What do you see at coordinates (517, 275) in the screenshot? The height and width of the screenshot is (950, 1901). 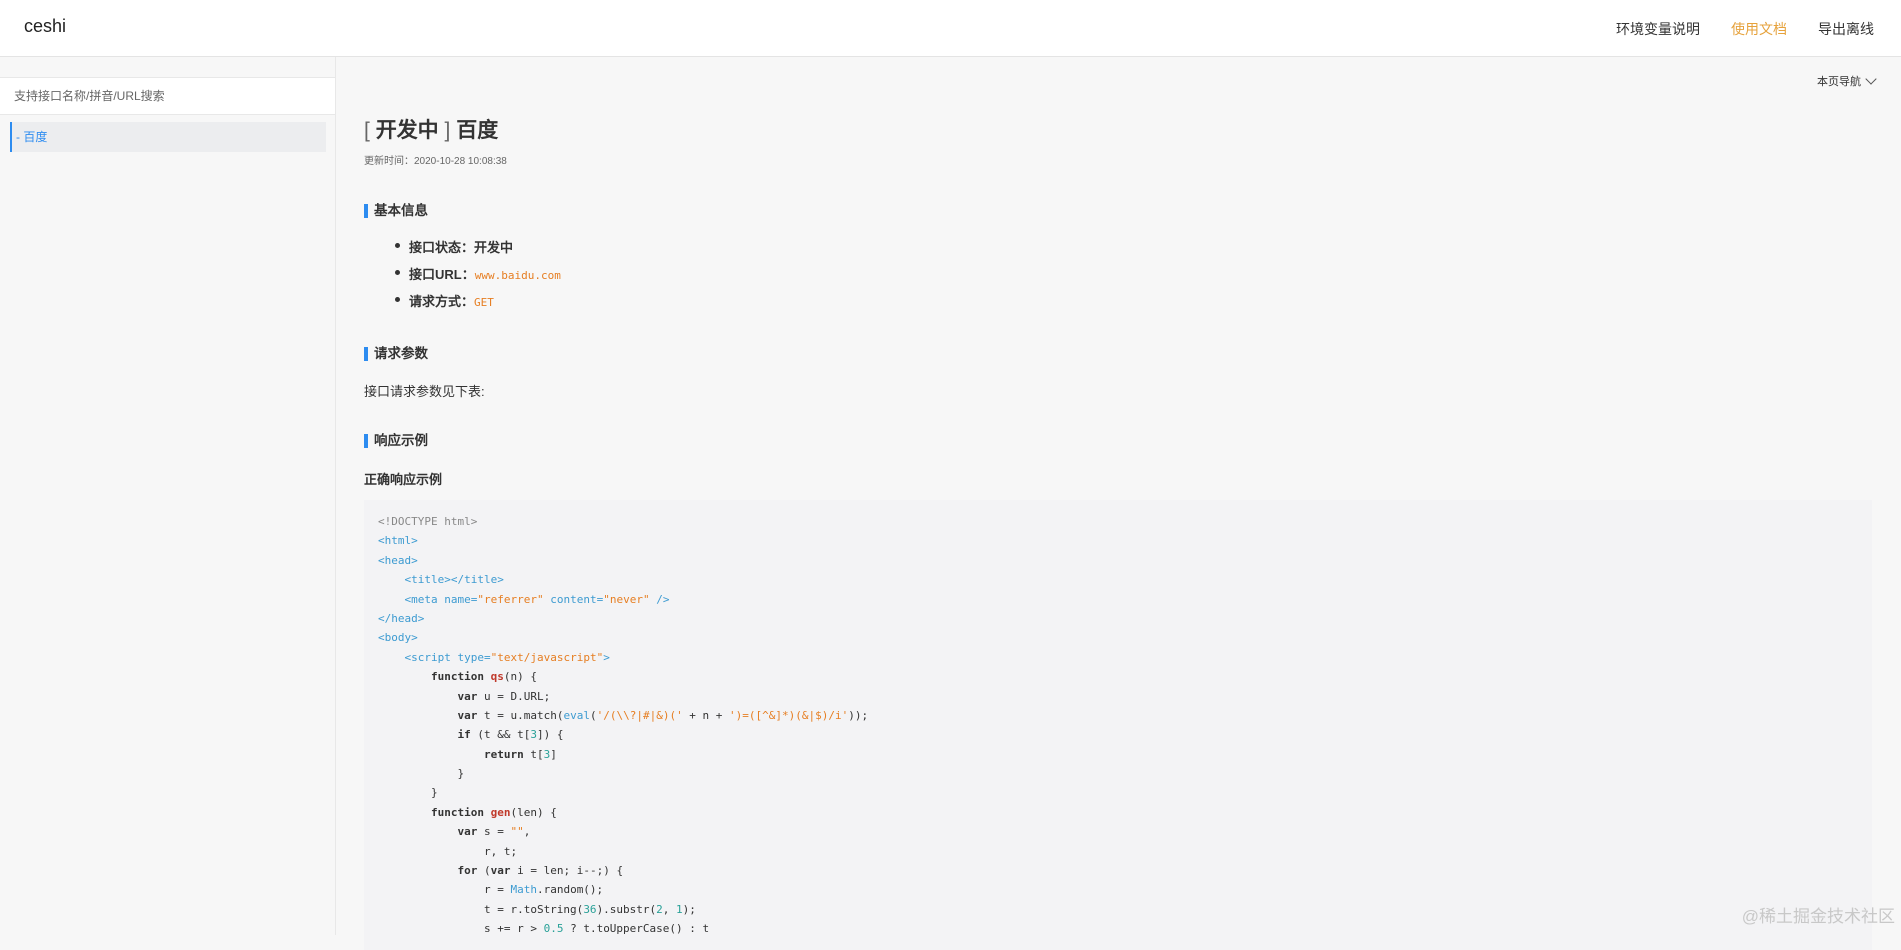 I see `api-url: www.baidu.com` at bounding box center [517, 275].